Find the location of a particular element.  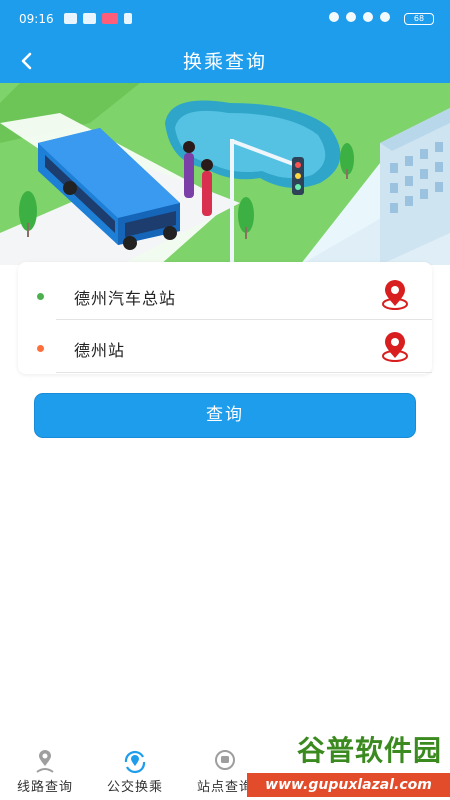

usb-icon is located at coordinates (128, 18).